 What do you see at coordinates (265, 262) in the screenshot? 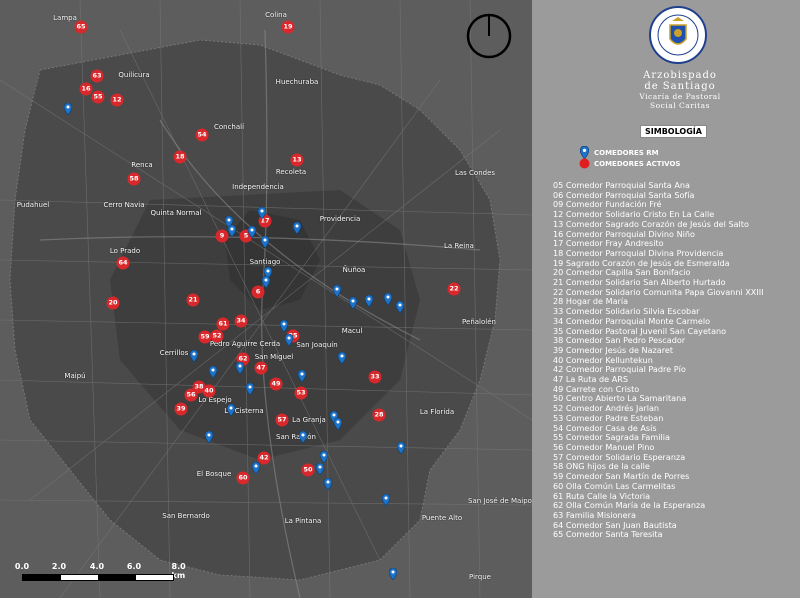
I see `place-label: Santiago` at bounding box center [265, 262].